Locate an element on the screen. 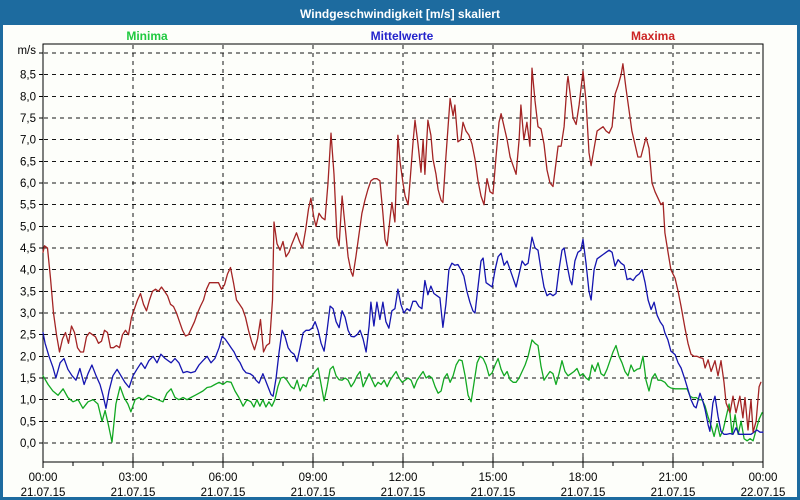  svg-text: 22.07.15 is located at coordinates (763, 493).